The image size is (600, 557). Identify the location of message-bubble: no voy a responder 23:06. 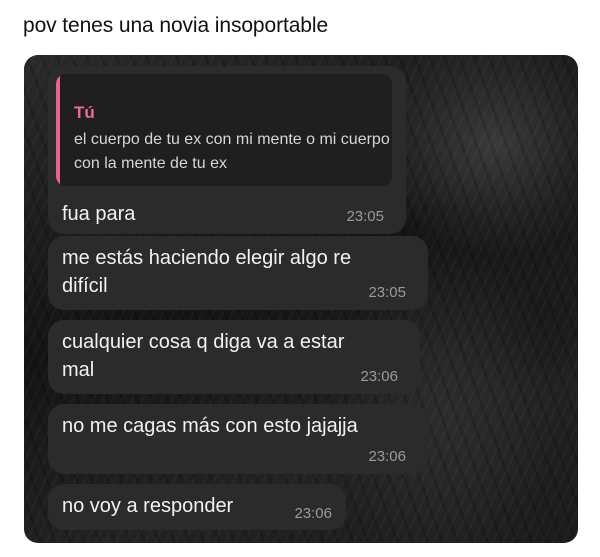
(197, 507).